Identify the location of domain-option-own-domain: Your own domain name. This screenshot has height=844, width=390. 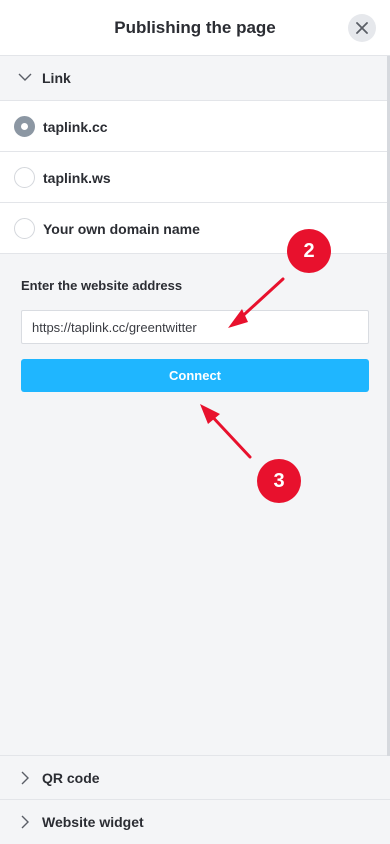
(195, 228).